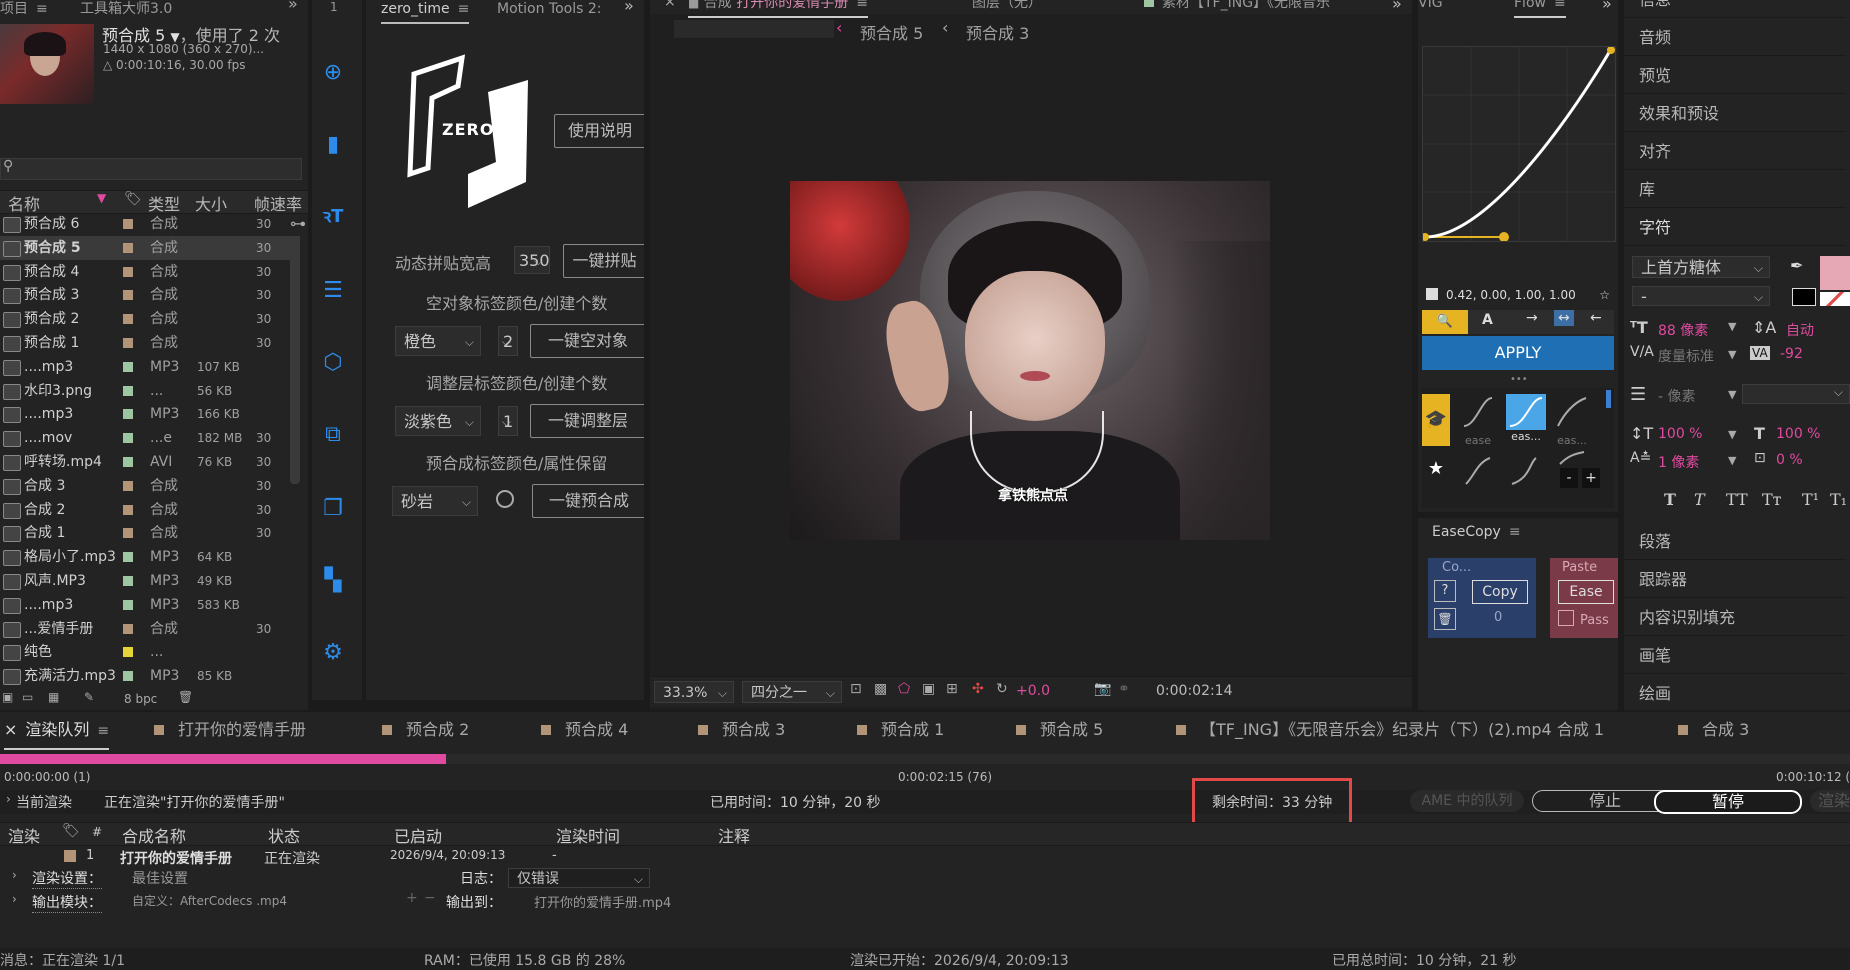 The image size is (1850, 970). What do you see at coordinates (150, 295) in the screenshot?
I see `project-list-item: 预合成 3 合成 30` at bounding box center [150, 295].